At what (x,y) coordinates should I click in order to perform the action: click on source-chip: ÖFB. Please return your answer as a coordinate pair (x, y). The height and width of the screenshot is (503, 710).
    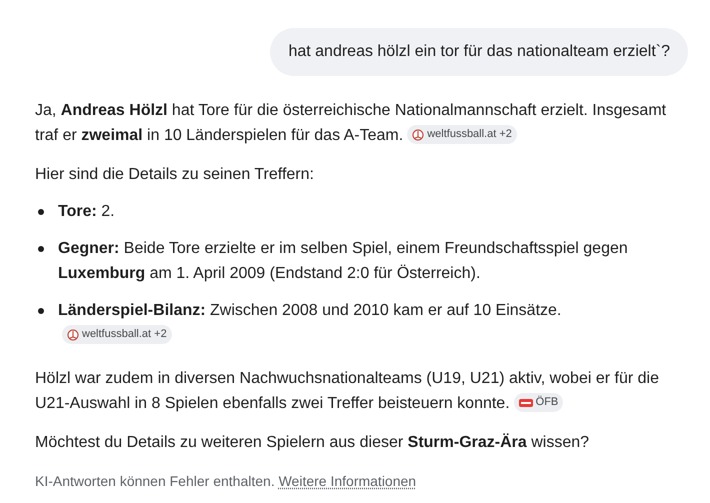
    Looking at the image, I should click on (539, 402).